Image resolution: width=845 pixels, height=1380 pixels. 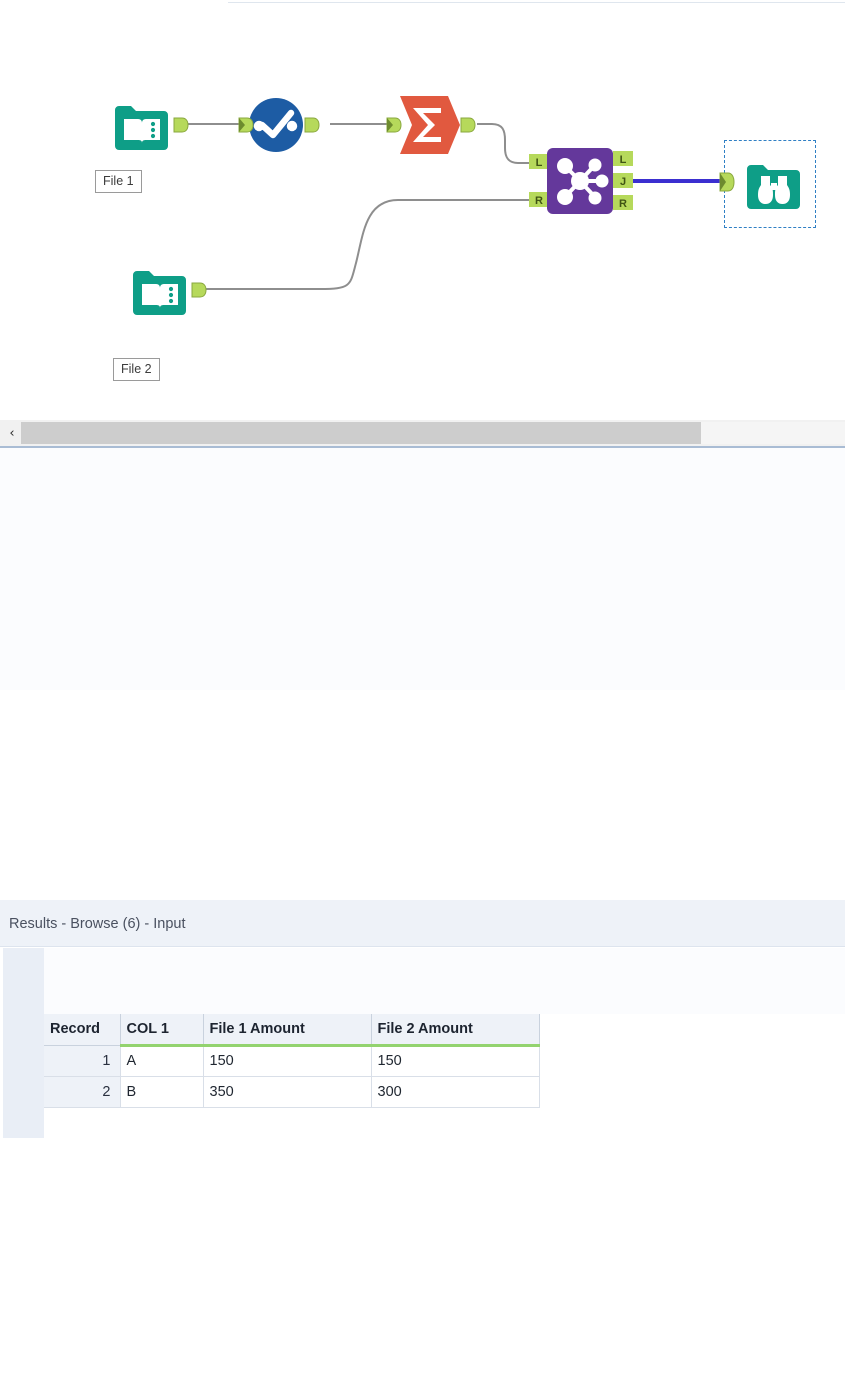 I want to click on table-header-row: Record COL 1 File 1 Amount File 2 Amount, so click(x=292, y=1030).